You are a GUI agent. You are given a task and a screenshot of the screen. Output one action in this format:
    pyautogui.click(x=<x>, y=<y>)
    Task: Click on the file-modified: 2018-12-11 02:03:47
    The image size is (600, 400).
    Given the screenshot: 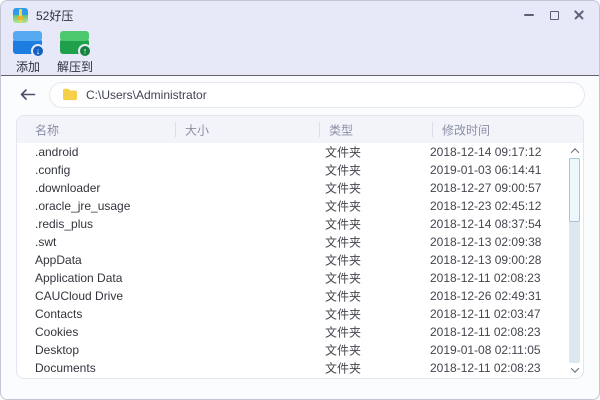 What is the action you would take?
    pyautogui.click(x=485, y=314)
    